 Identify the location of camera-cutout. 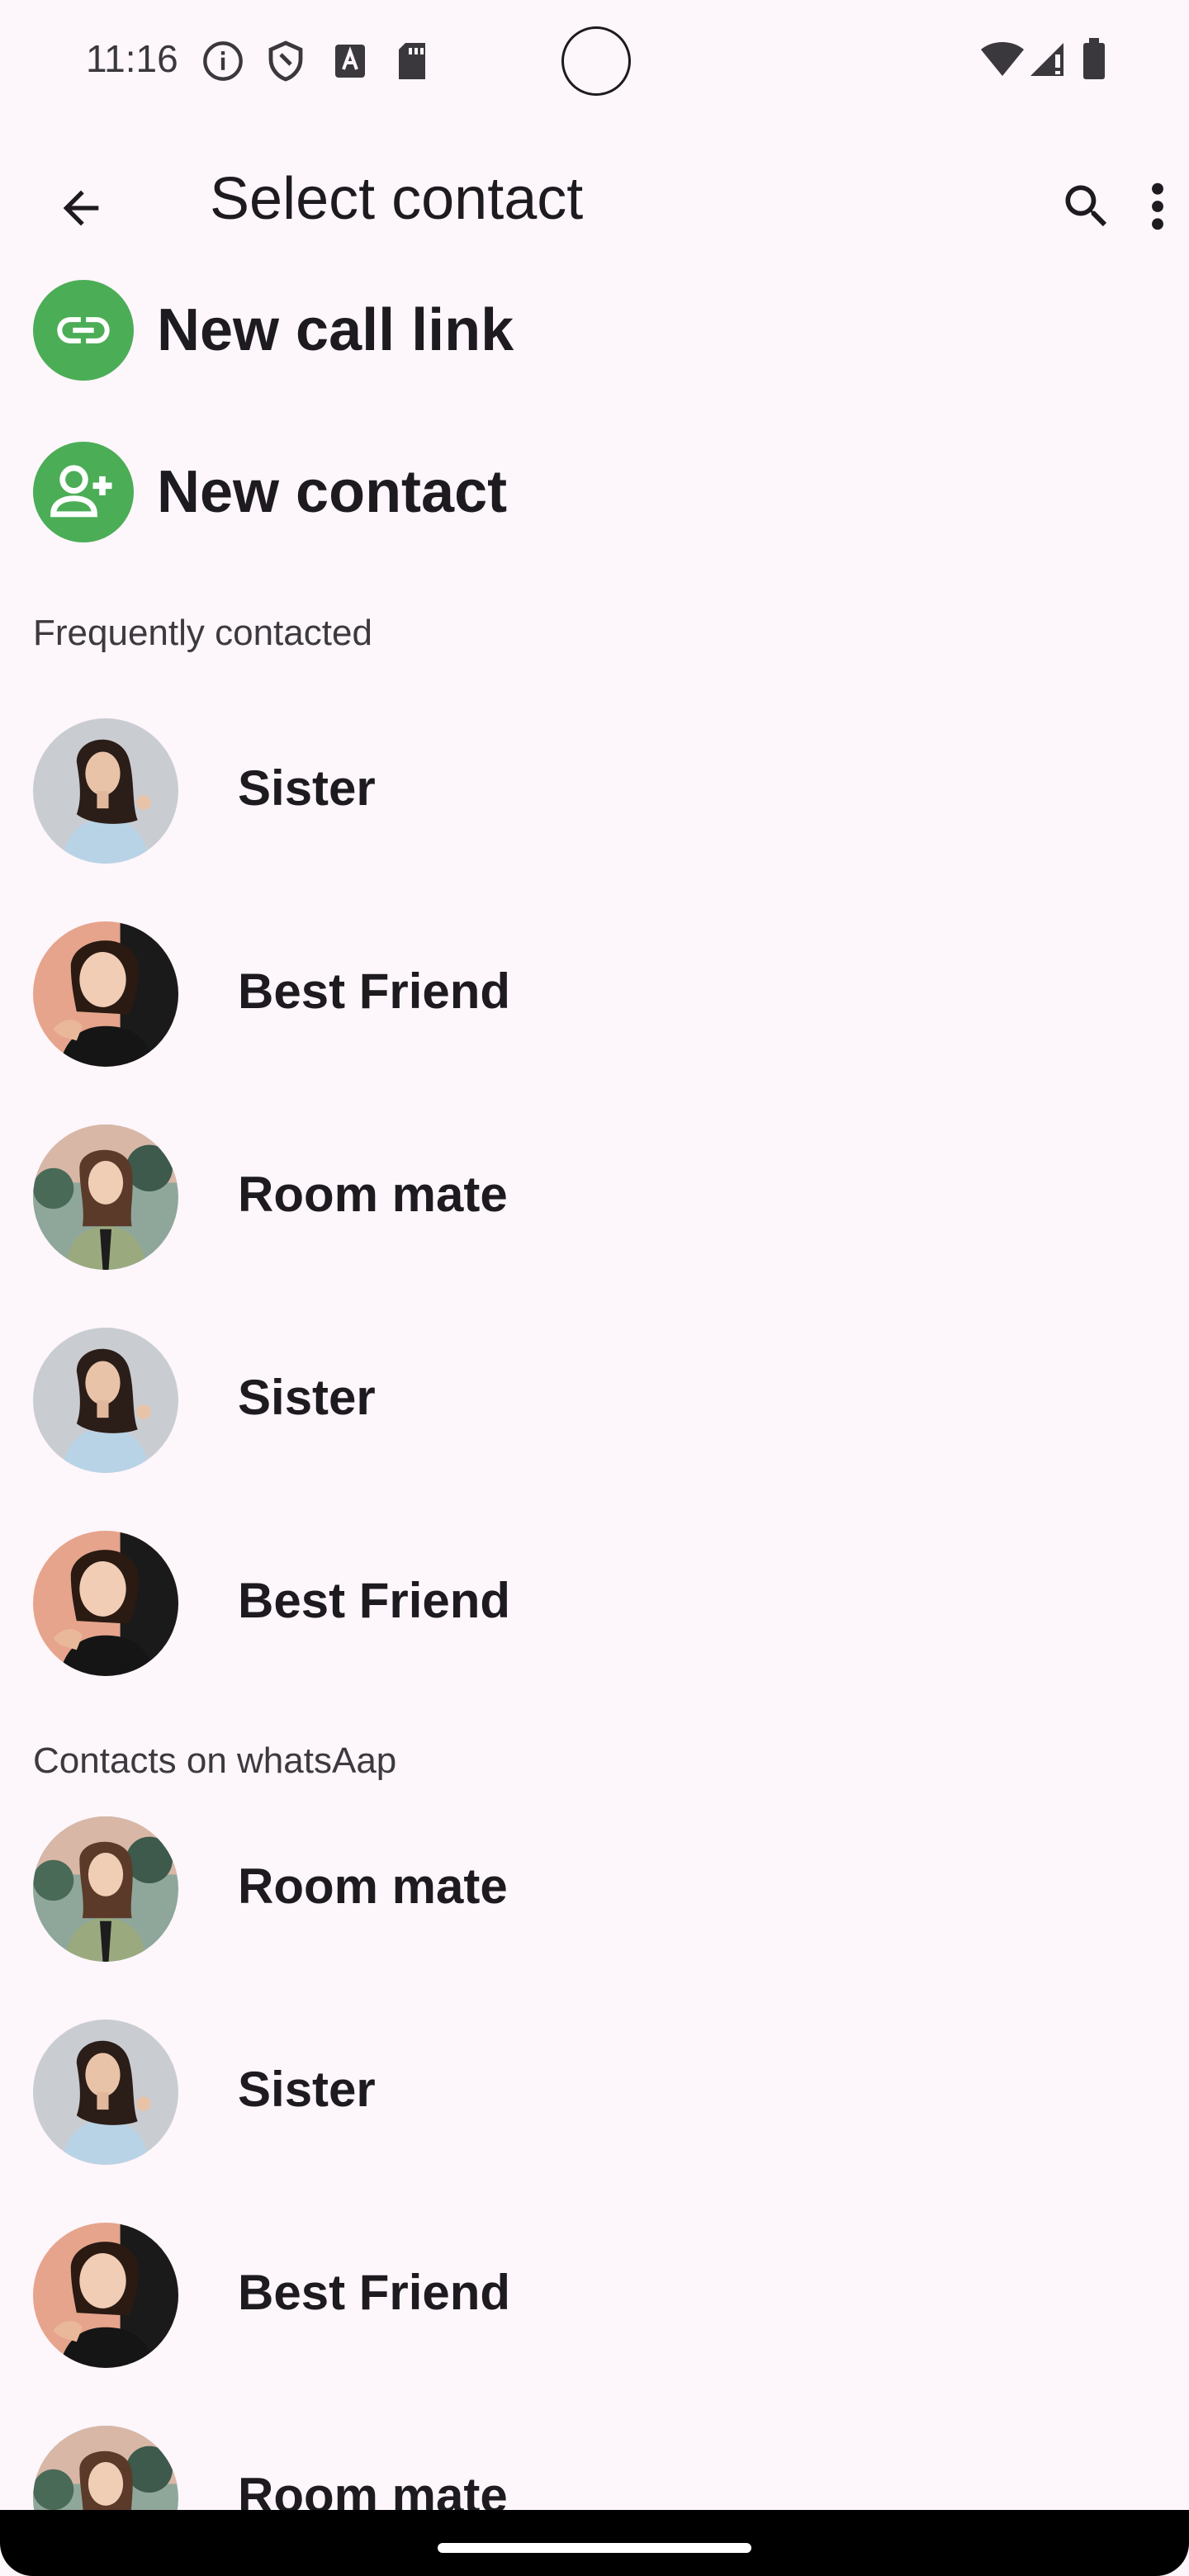
(596, 61).